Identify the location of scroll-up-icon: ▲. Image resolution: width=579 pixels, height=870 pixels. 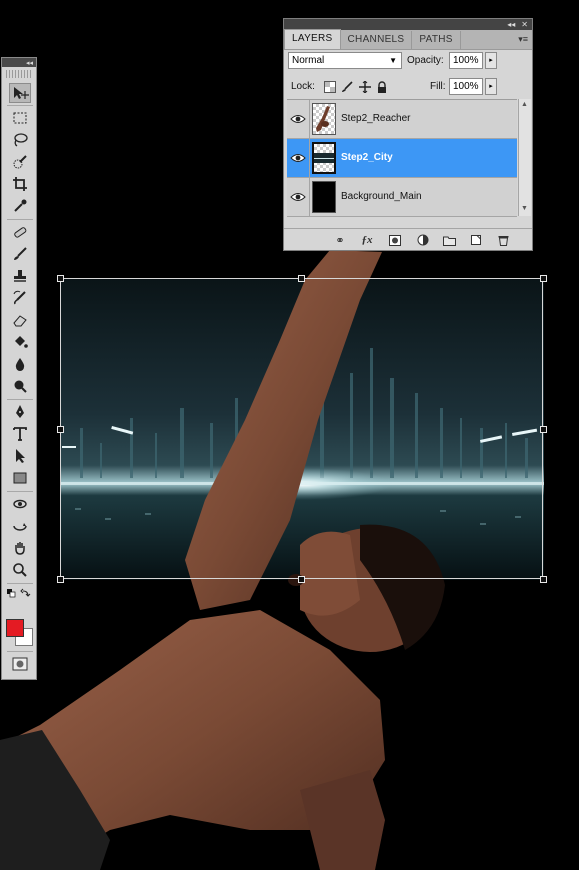
(524, 104).